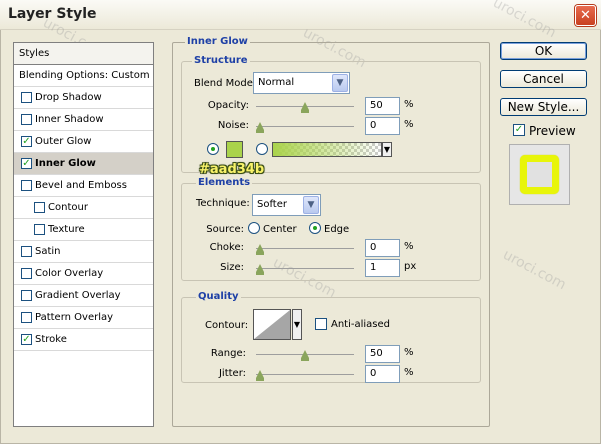 This screenshot has height=444, width=601. I want to click on size-slider-thumb, so click(260, 269).